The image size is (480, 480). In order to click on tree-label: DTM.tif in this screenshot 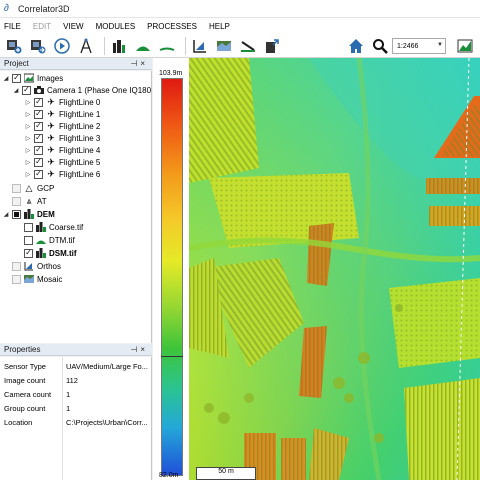, I will do `click(62, 240)`.